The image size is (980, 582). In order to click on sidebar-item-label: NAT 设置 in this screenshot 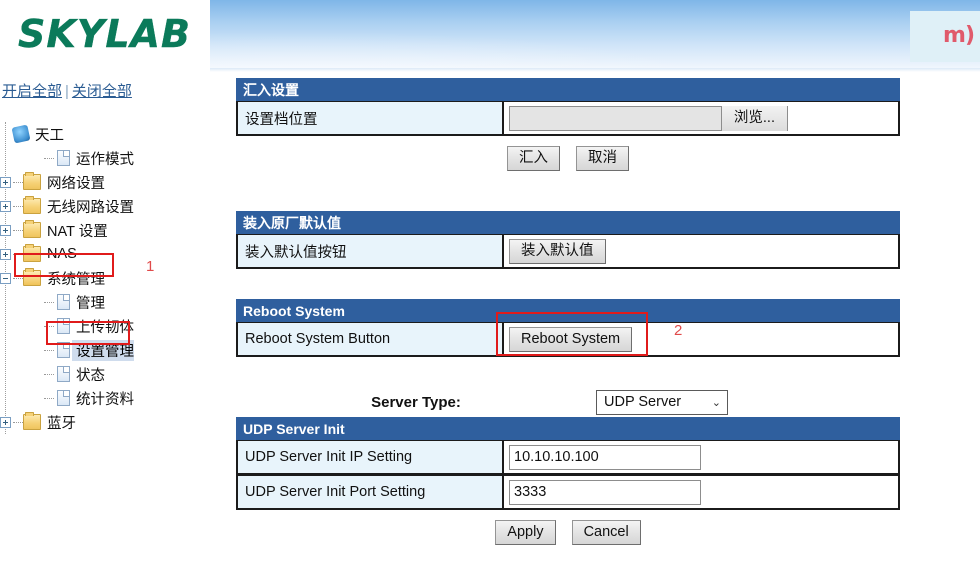, I will do `click(77, 231)`.